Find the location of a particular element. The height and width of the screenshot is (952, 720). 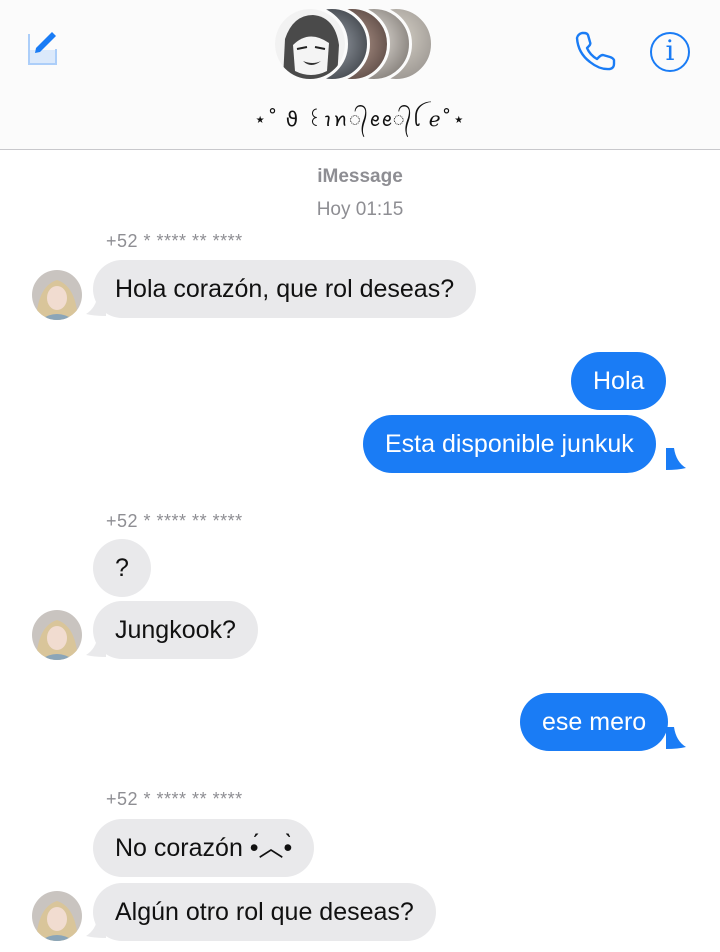

group-avatar is located at coordinates (310, 44).